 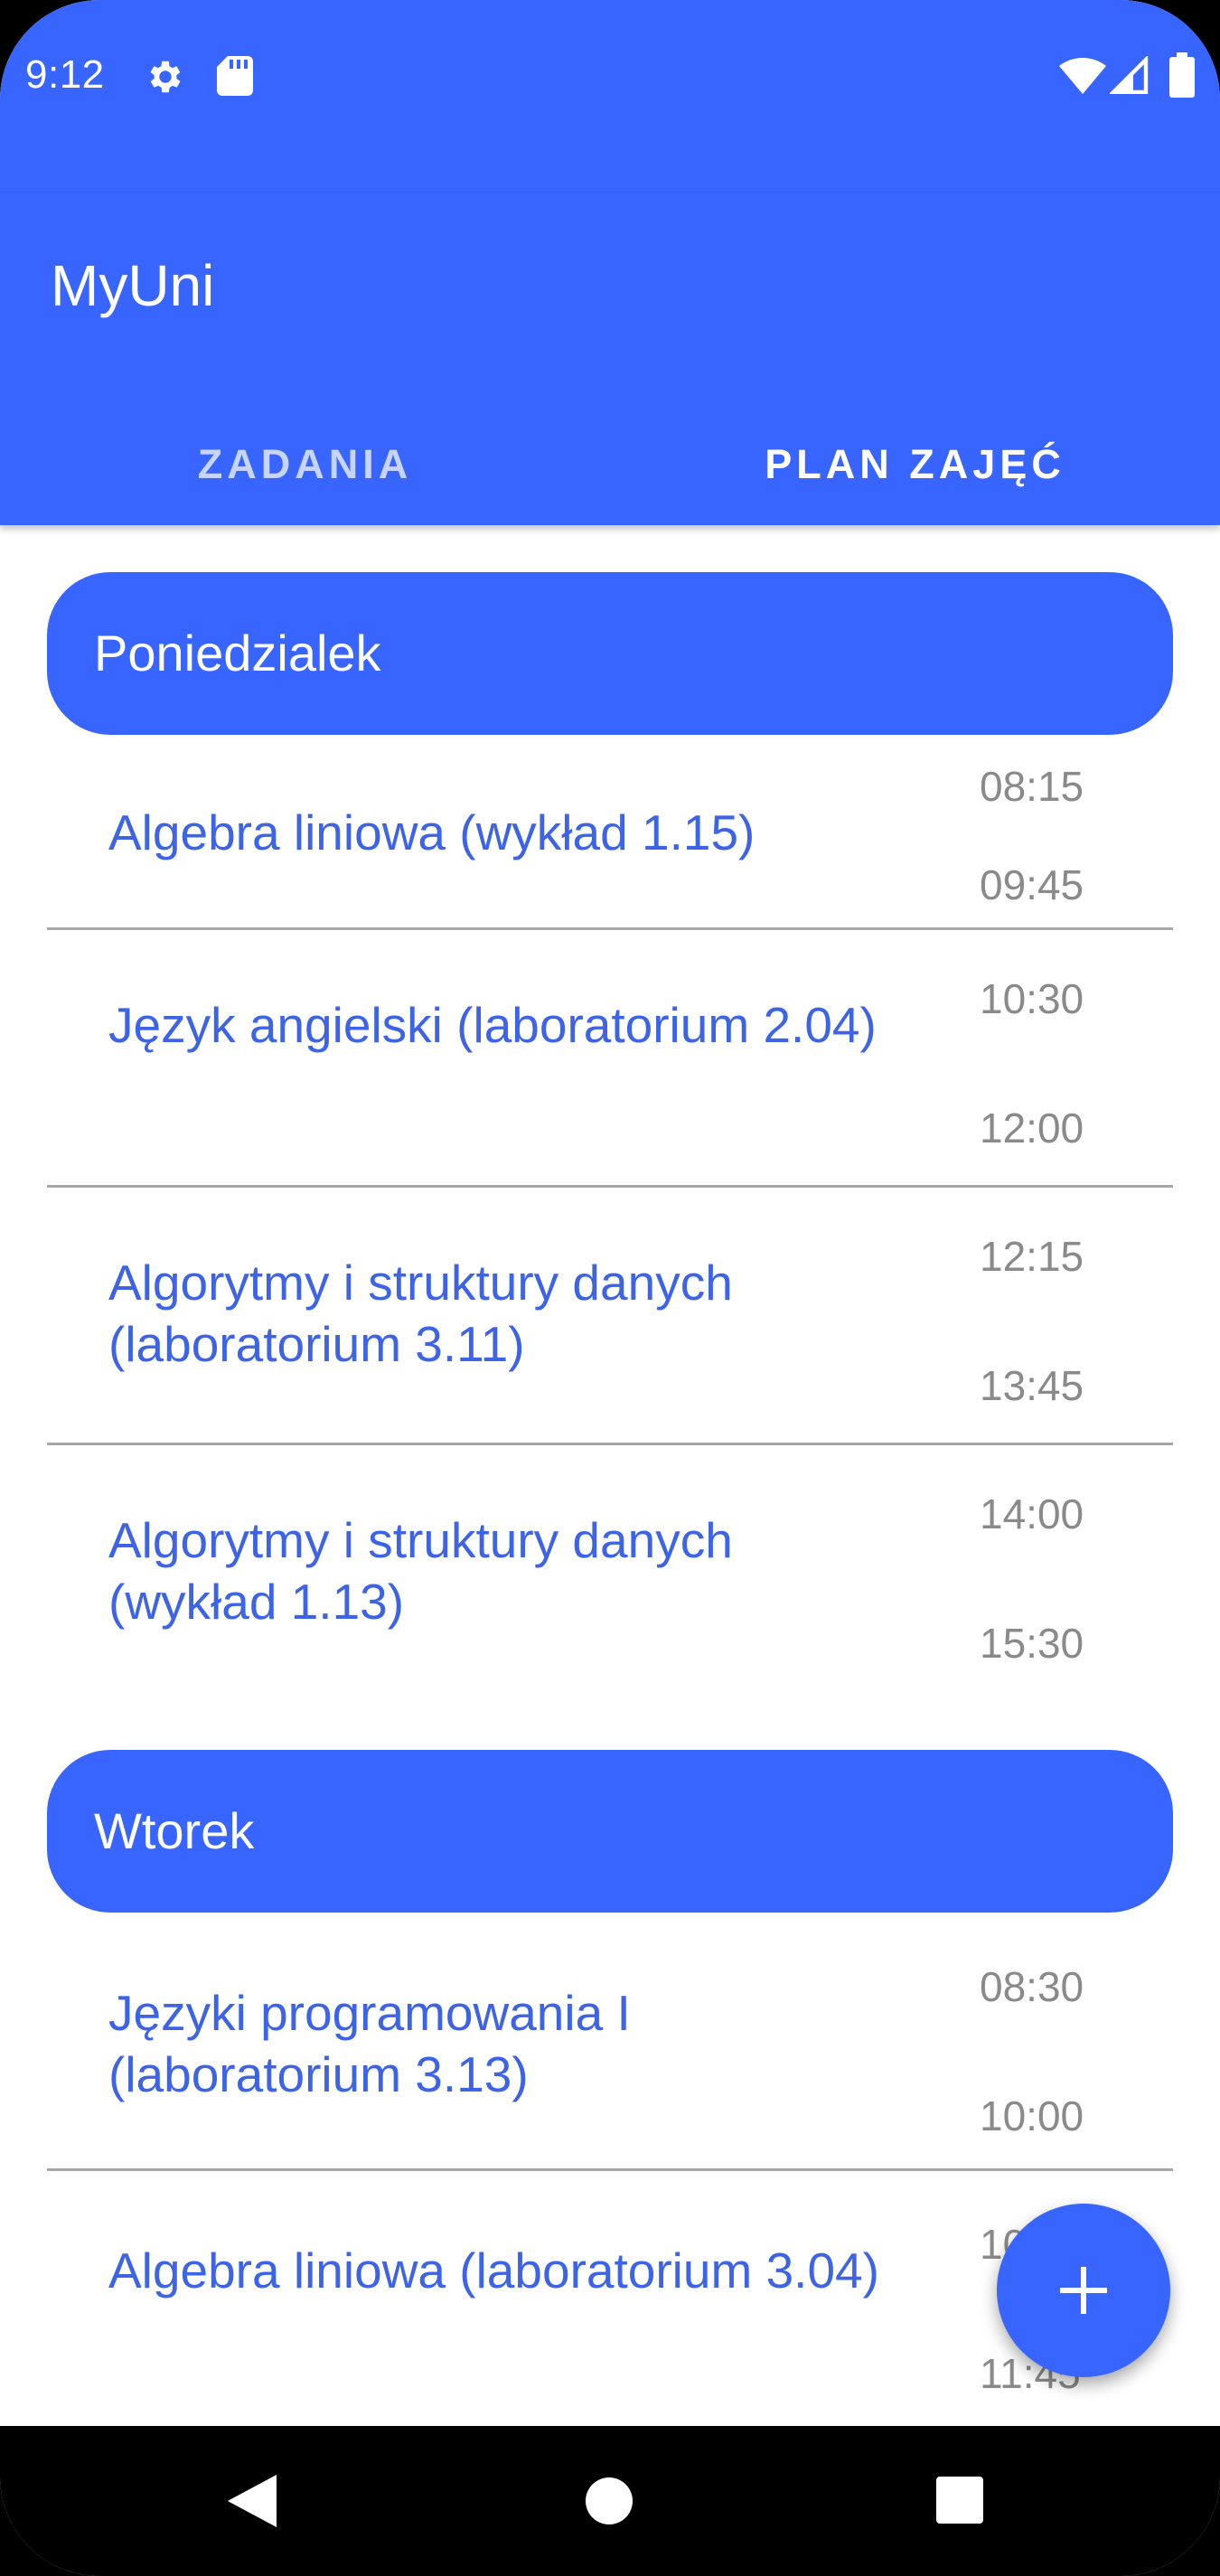 I want to click on add-class-button, so click(x=1083, y=2290).